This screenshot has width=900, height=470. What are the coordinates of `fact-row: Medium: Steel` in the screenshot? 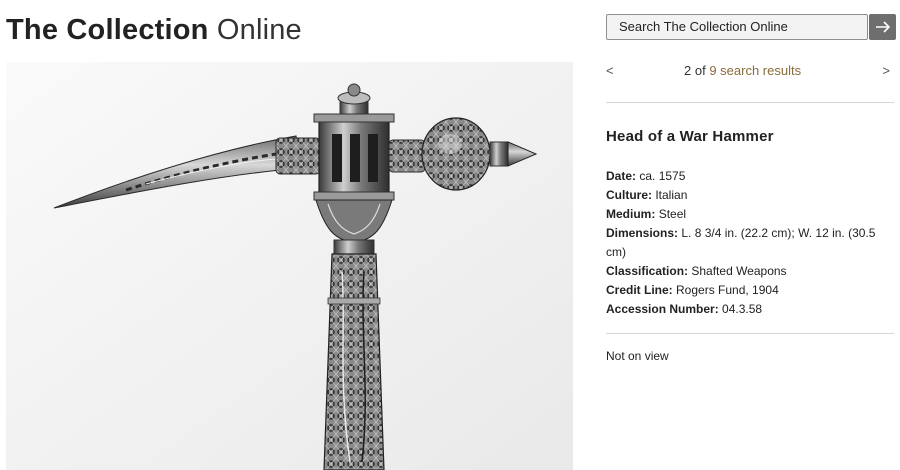 It's located at (751, 214).